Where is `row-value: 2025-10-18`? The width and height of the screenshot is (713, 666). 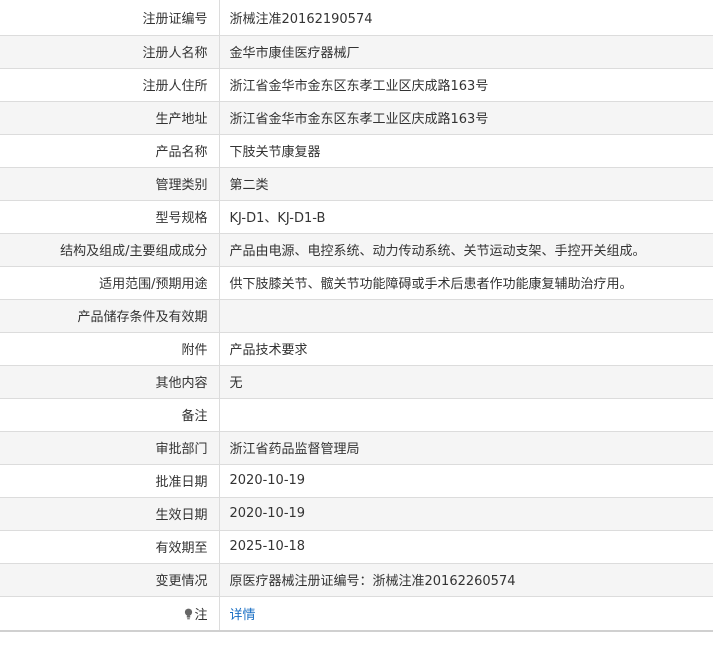
row-value: 2025-10-18 is located at coordinates (466, 547).